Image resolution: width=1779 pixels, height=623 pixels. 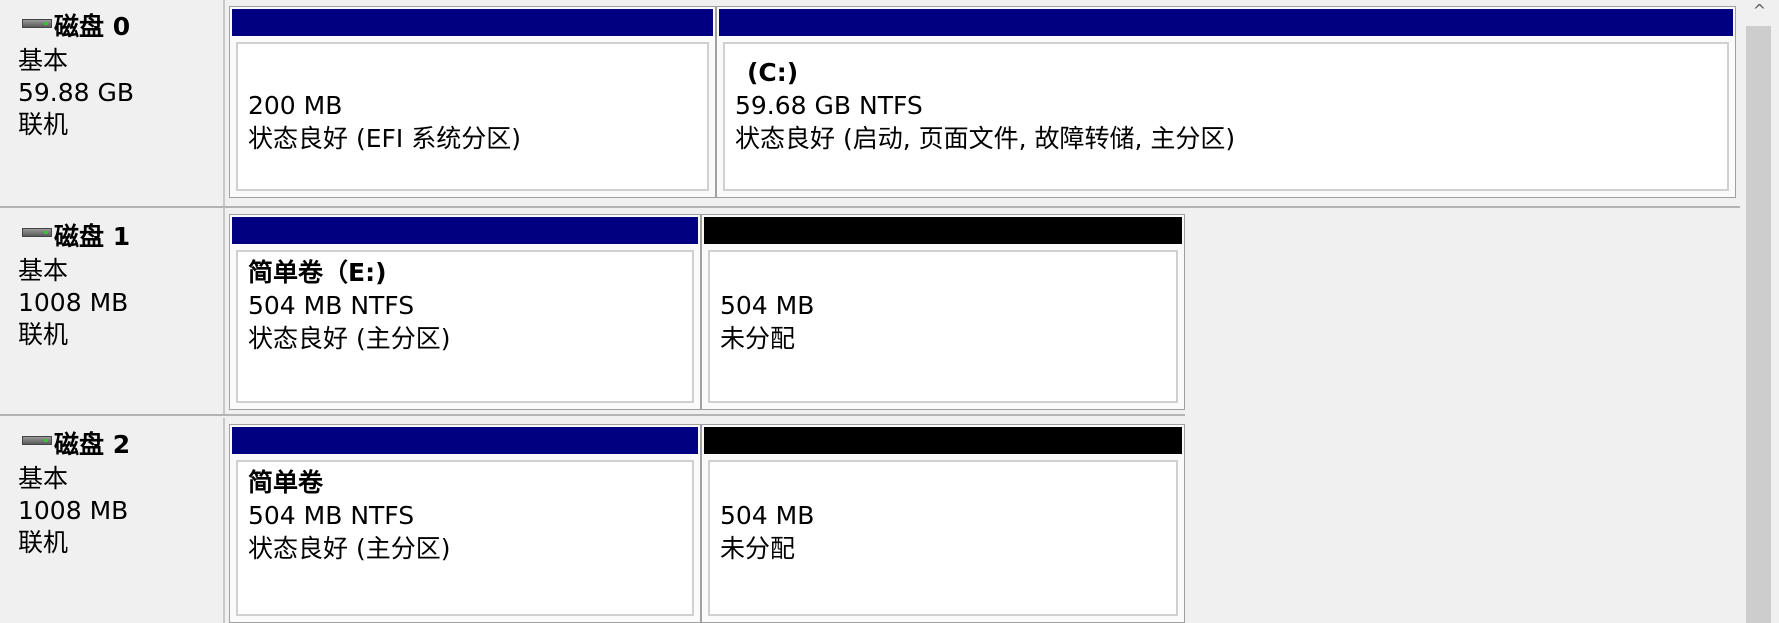 I want to click on scroll-thumb, so click(x=1758, y=324).